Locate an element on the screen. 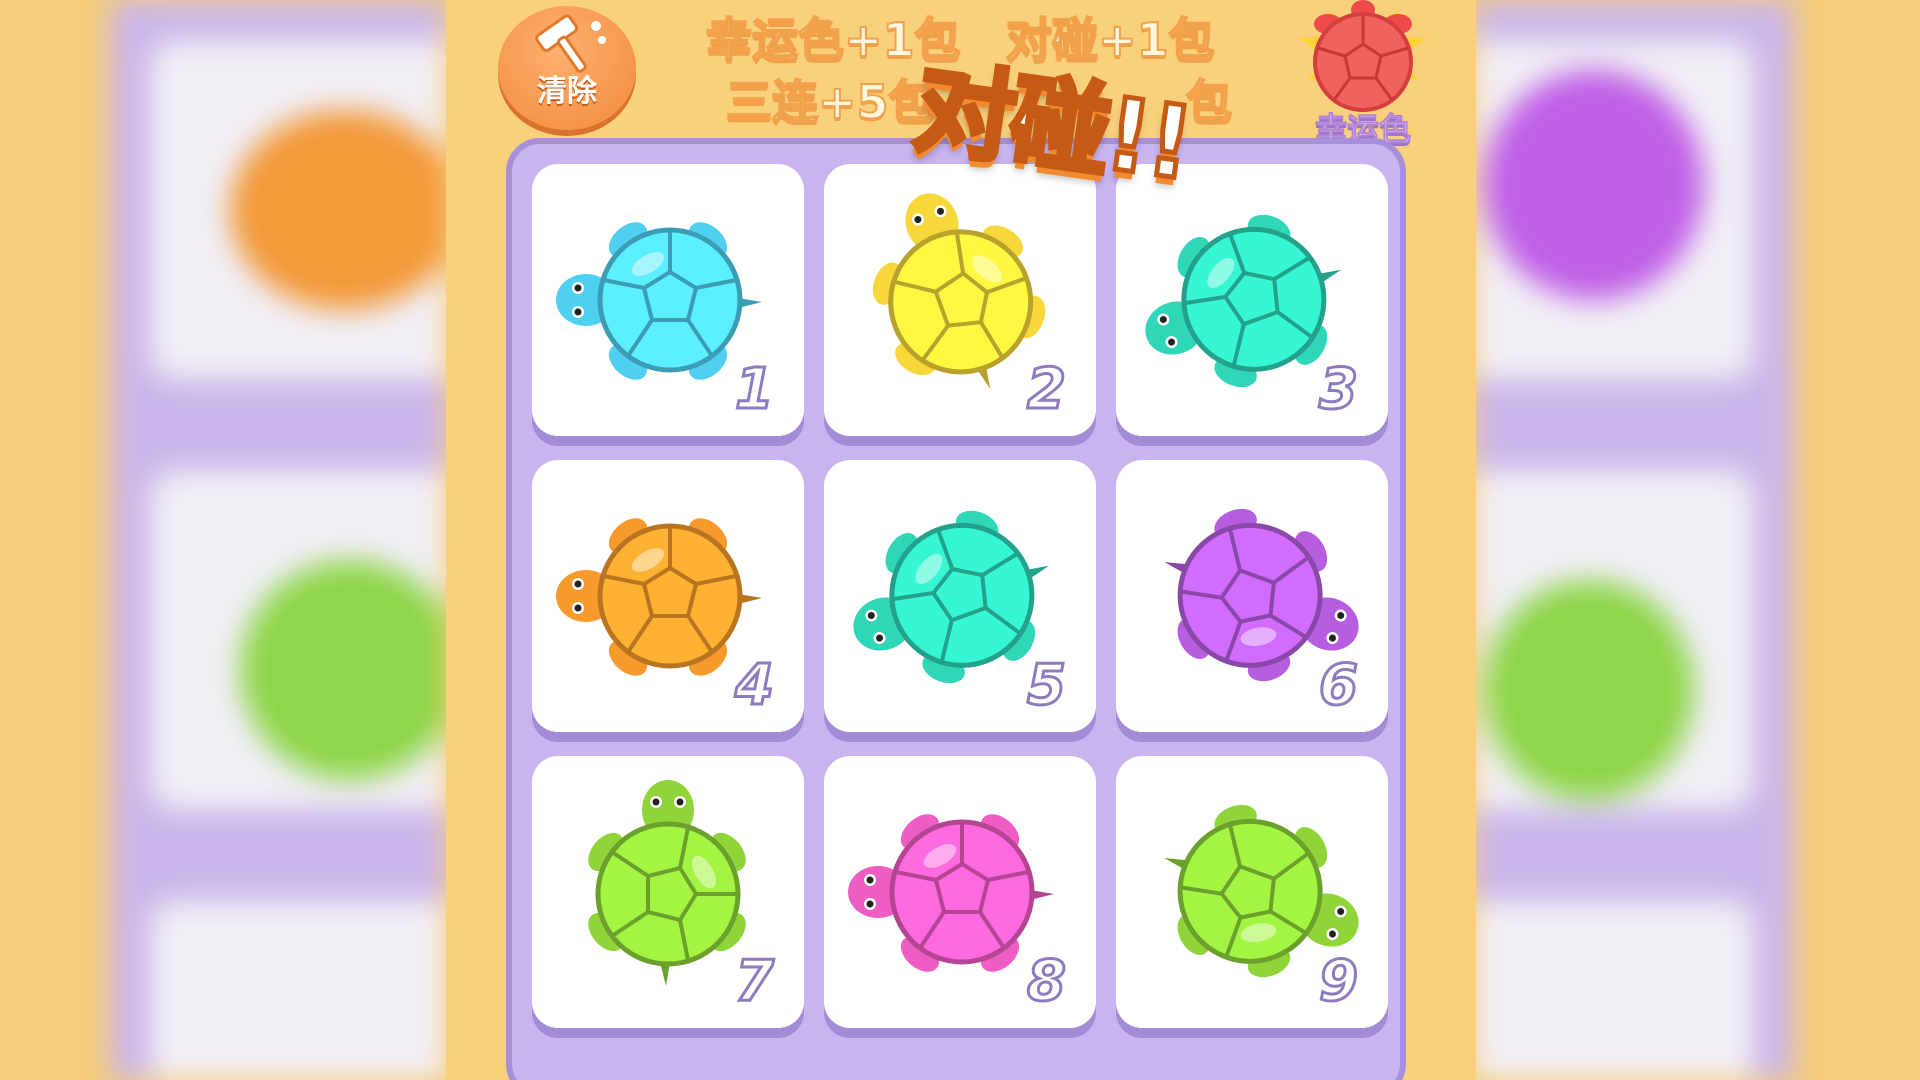  tile-3: 3 is located at coordinates (1252, 300).